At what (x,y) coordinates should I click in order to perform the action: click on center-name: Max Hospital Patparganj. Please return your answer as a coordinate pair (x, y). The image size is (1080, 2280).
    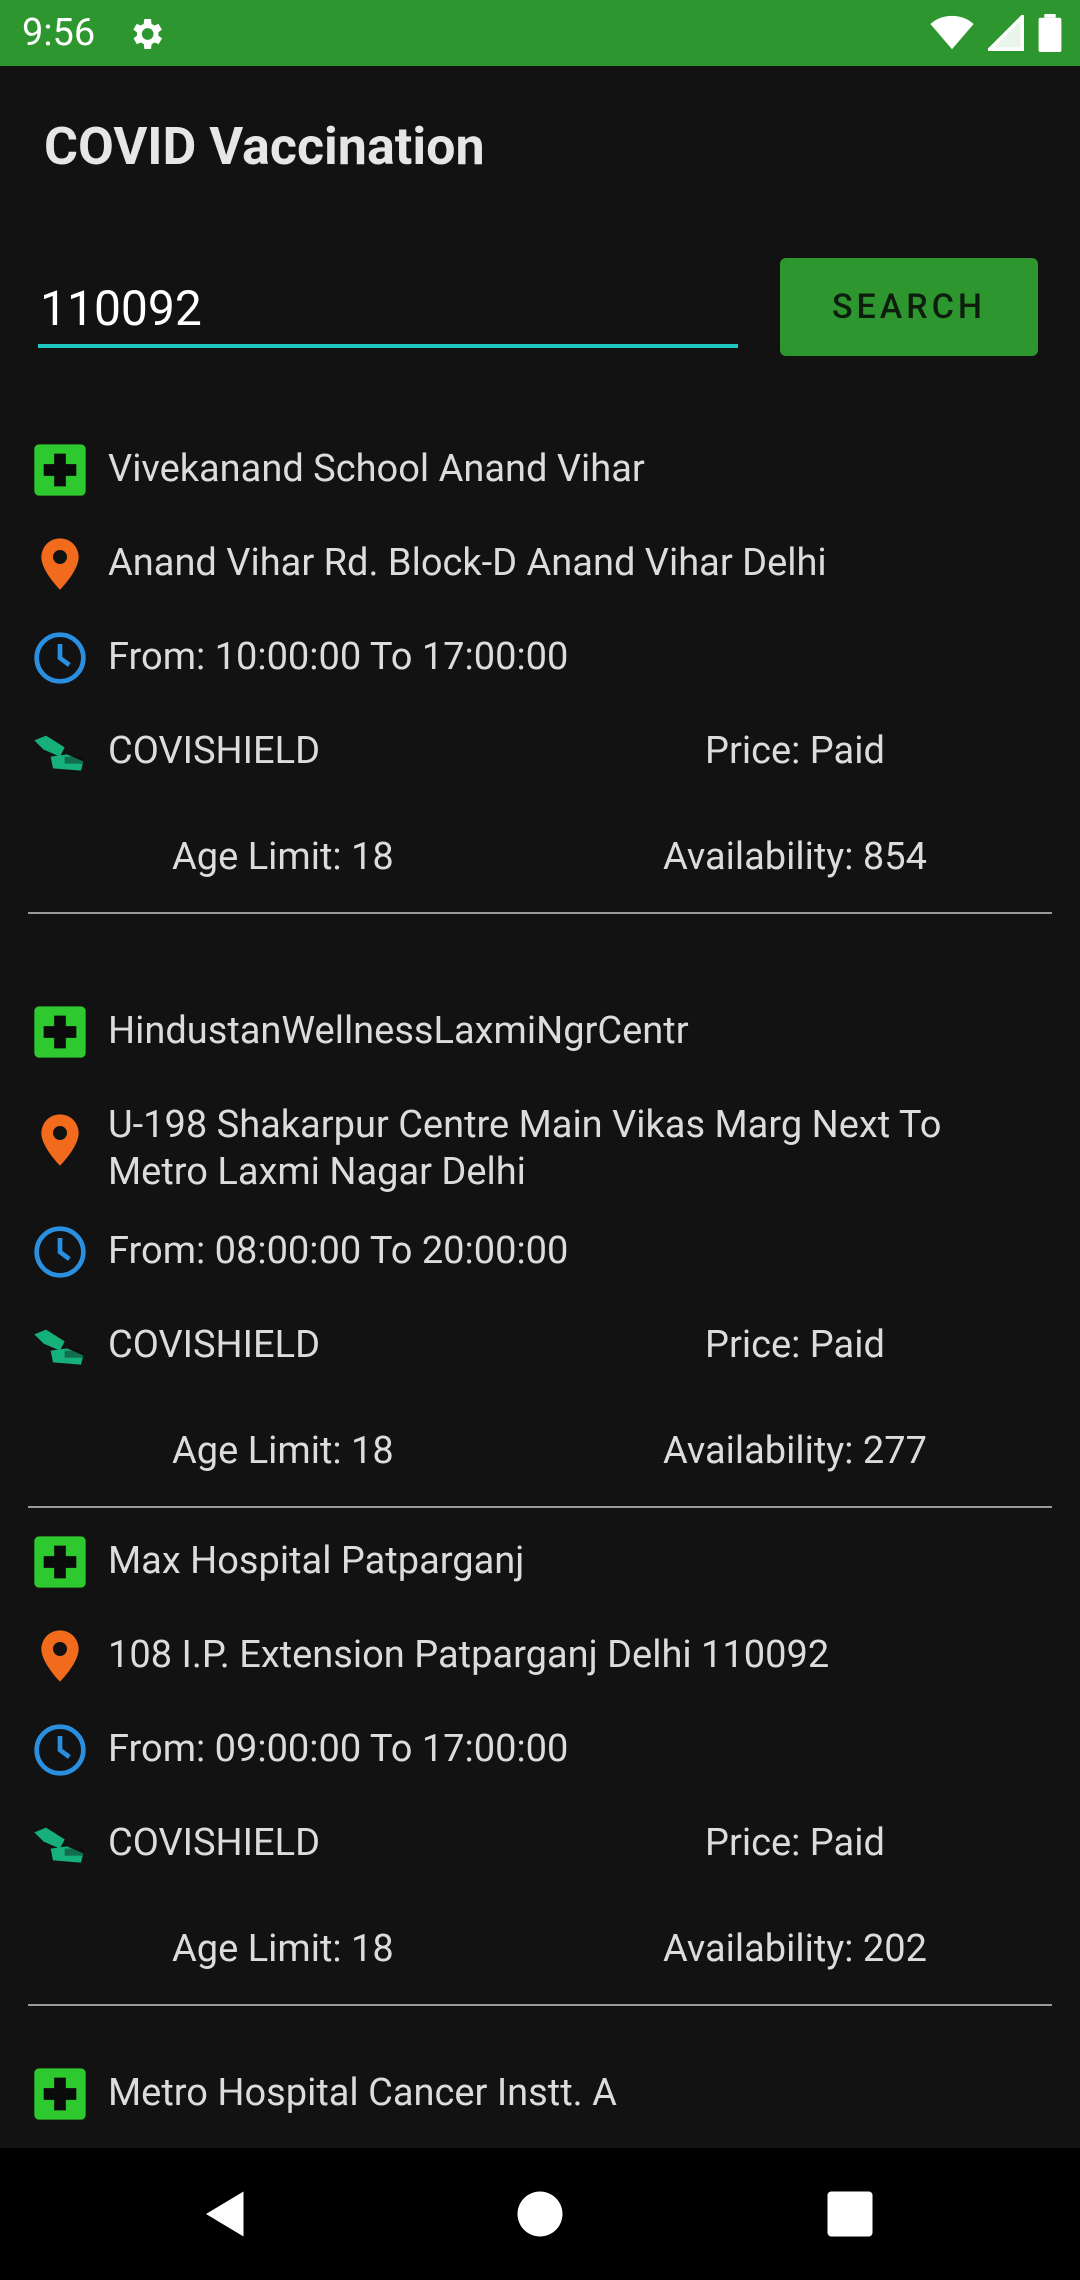
    Looking at the image, I should click on (316, 1561).